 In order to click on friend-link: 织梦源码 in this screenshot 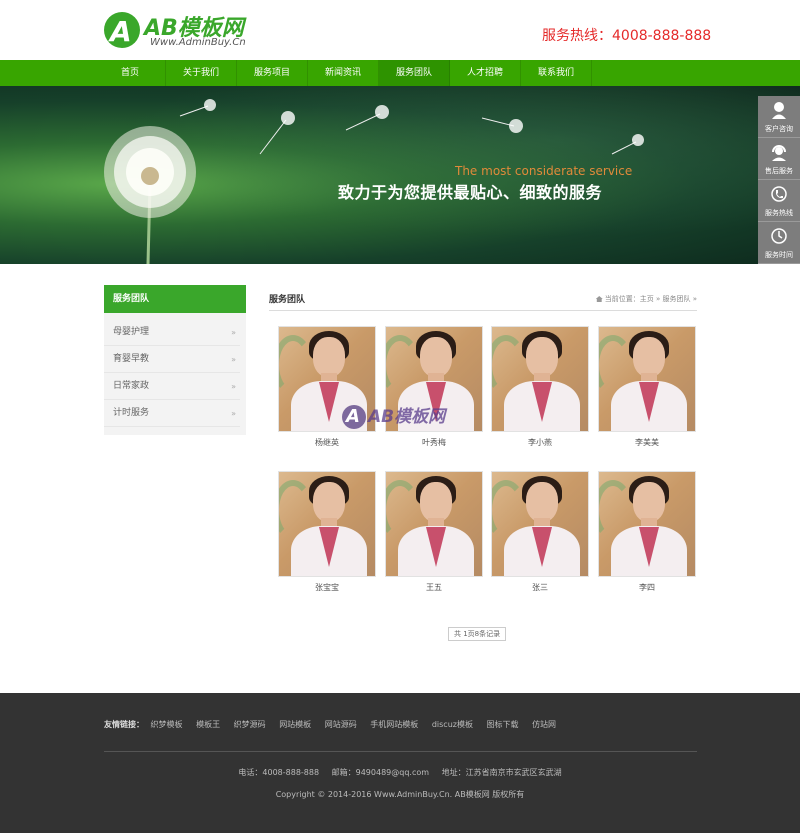, I will do `click(250, 724)`.